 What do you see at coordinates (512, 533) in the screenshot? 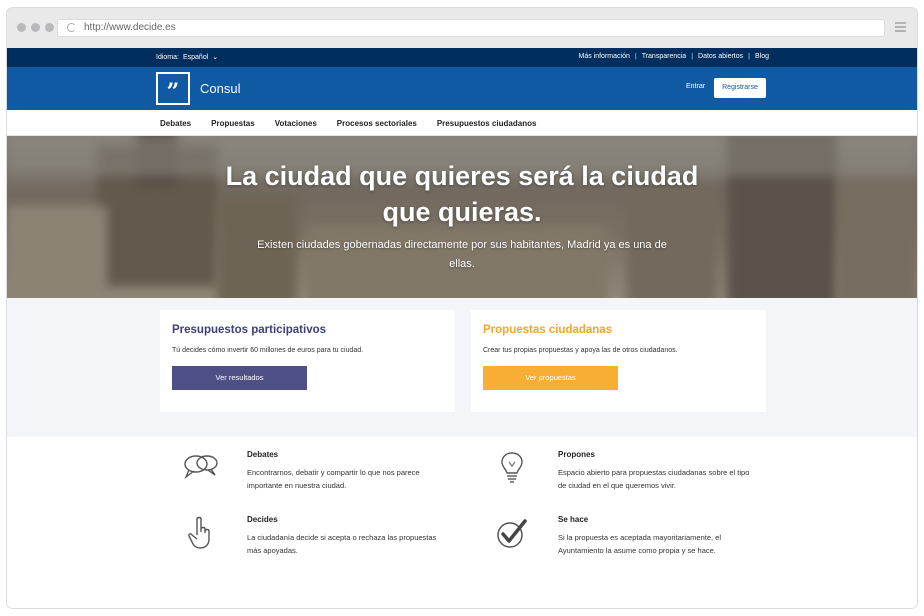
I see `checkmark-circle-icon` at bounding box center [512, 533].